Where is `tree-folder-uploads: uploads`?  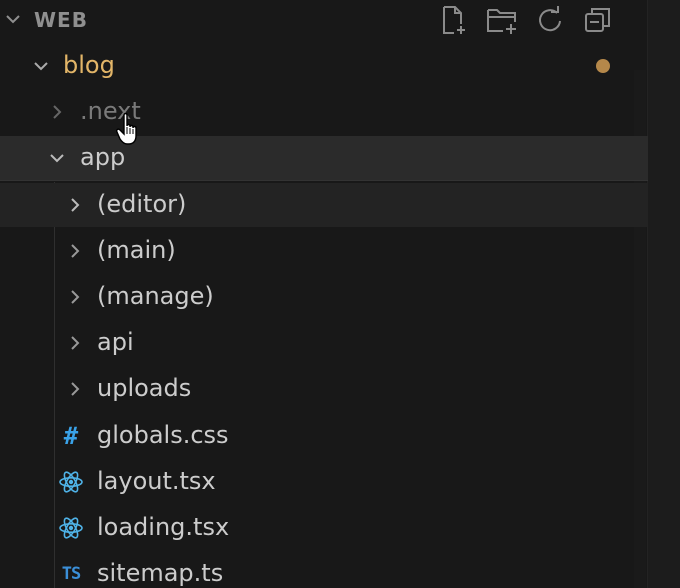
tree-folder-uploads: uploads is located at coordinates (324, 389).